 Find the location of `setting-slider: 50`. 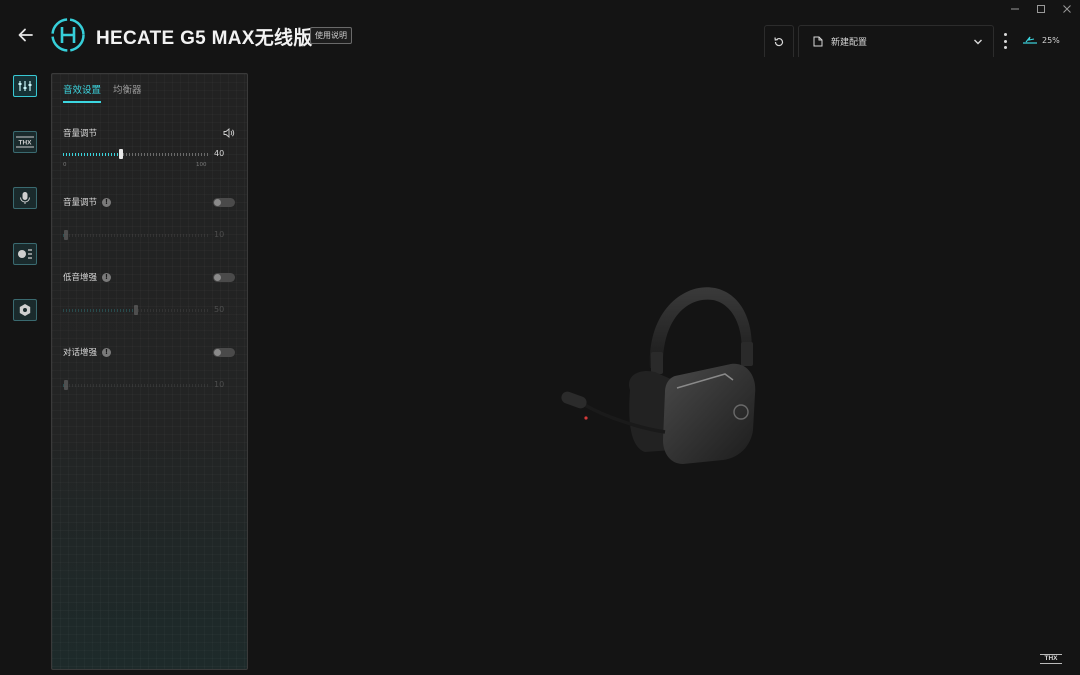

setting-slider: 50 is located at coordinates (149, 311).